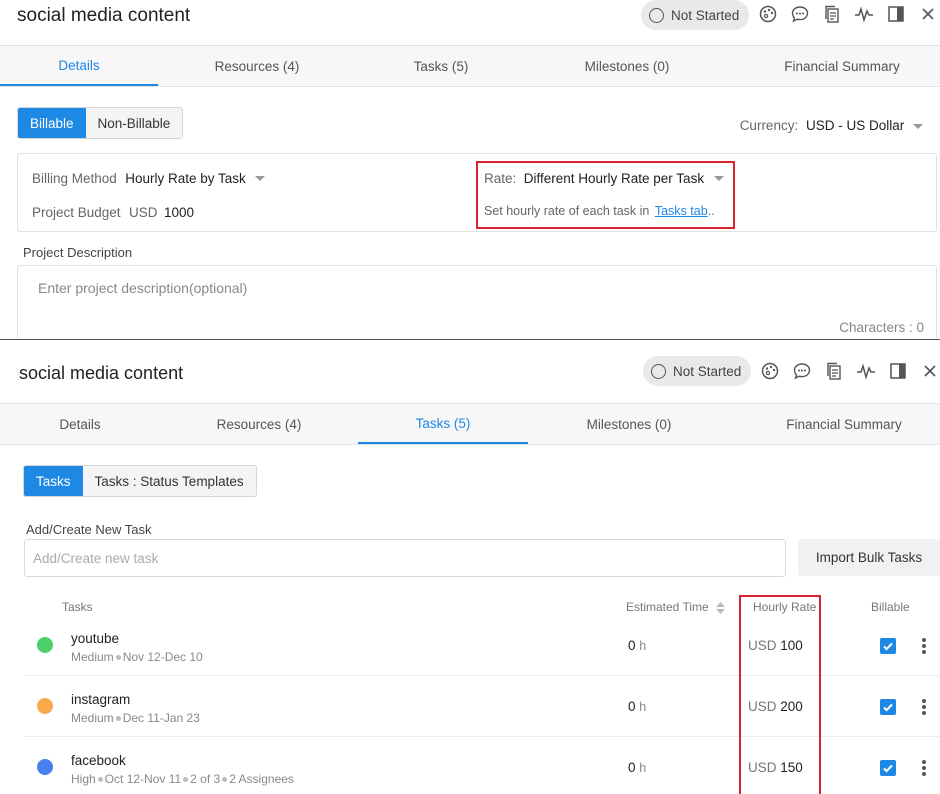 This screenshot has width=940, height=794. What do you see at coordinates (890, 607) in the screenshot?
I see `column-header-billable: Billable` at bounding box center [890, 607].